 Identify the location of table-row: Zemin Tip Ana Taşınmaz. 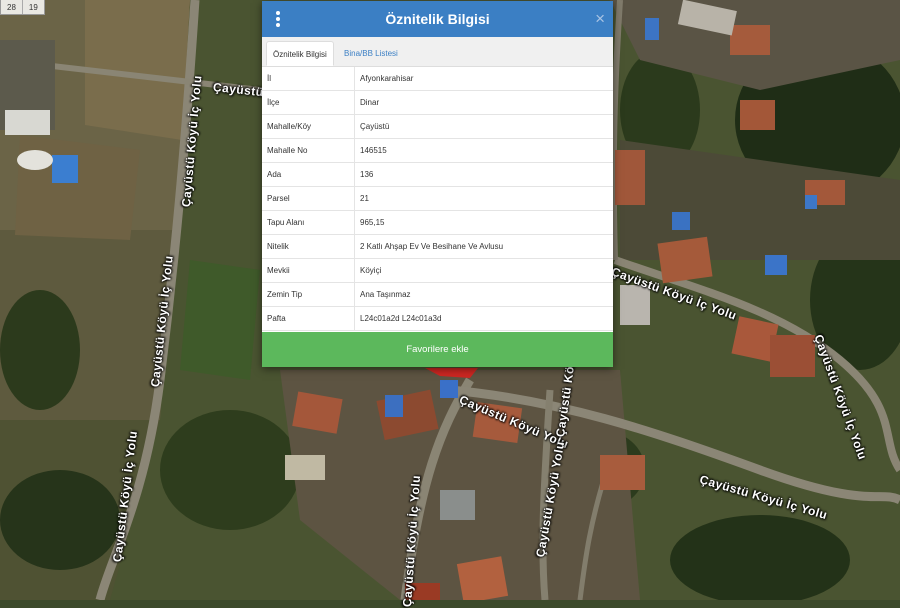
(437, 294).